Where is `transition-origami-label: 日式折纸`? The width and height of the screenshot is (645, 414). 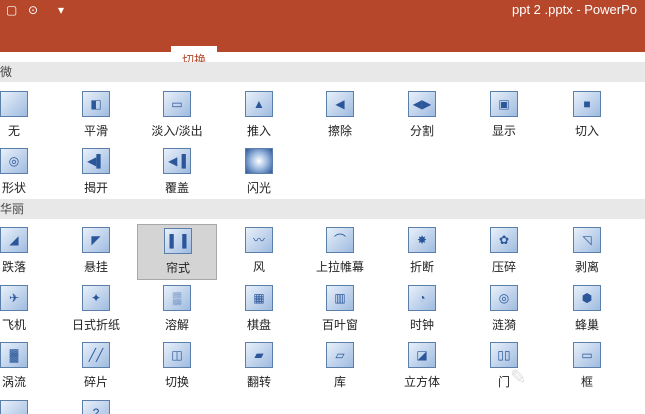 transition-origami-label: 日式折纸 is located at coordinates (95, 325).